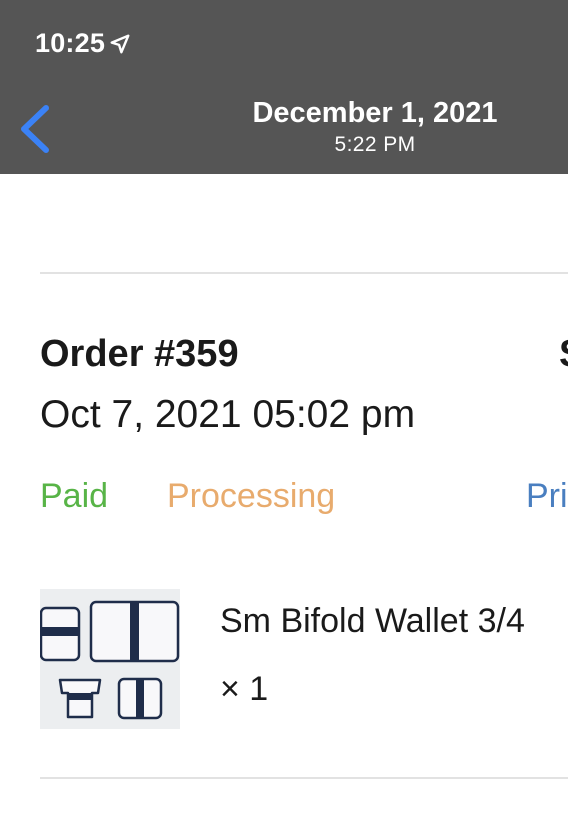 The image size is (568, 837). I want to click on order-next-column-label: S, so click(563, 354).